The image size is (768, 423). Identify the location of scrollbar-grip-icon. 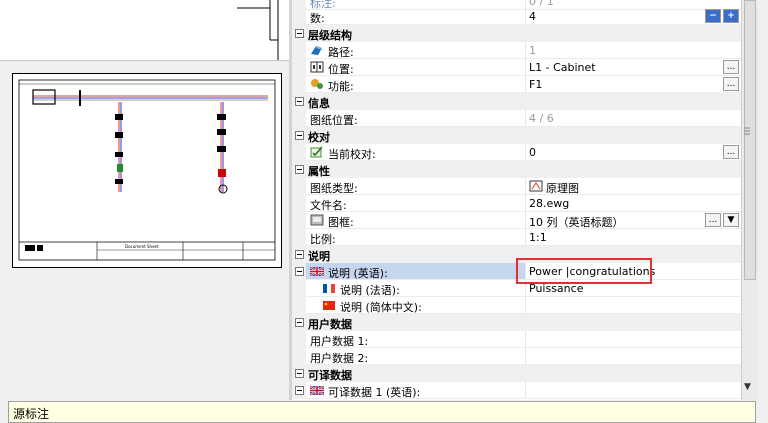
(747, 131).